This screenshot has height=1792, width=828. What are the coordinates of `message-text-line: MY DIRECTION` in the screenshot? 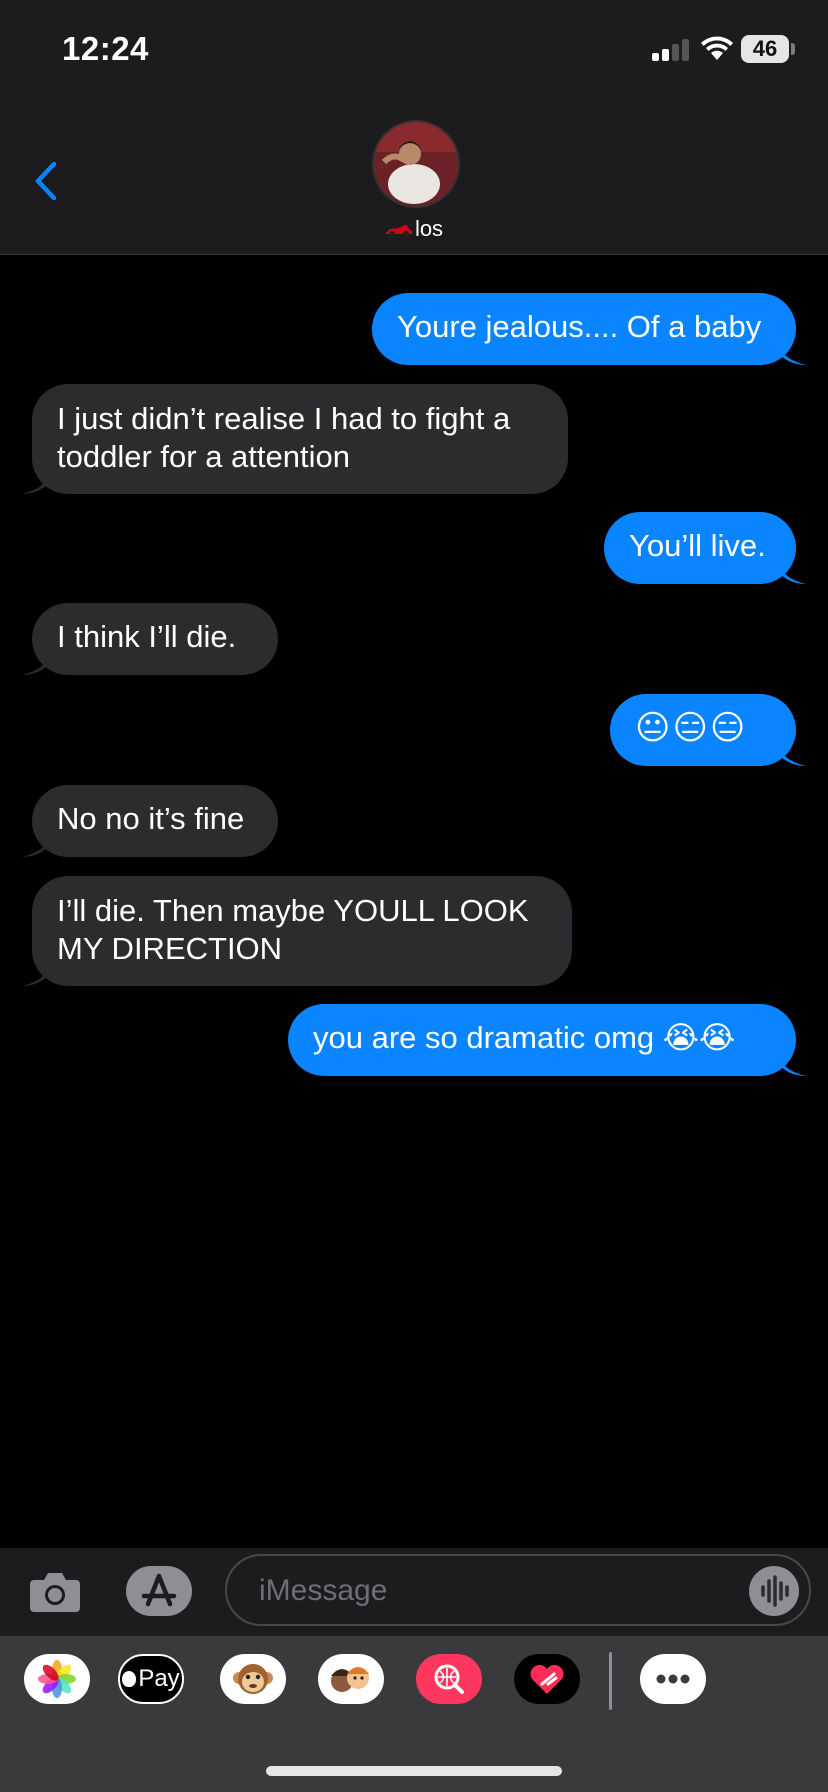 It's located at (170, 948).